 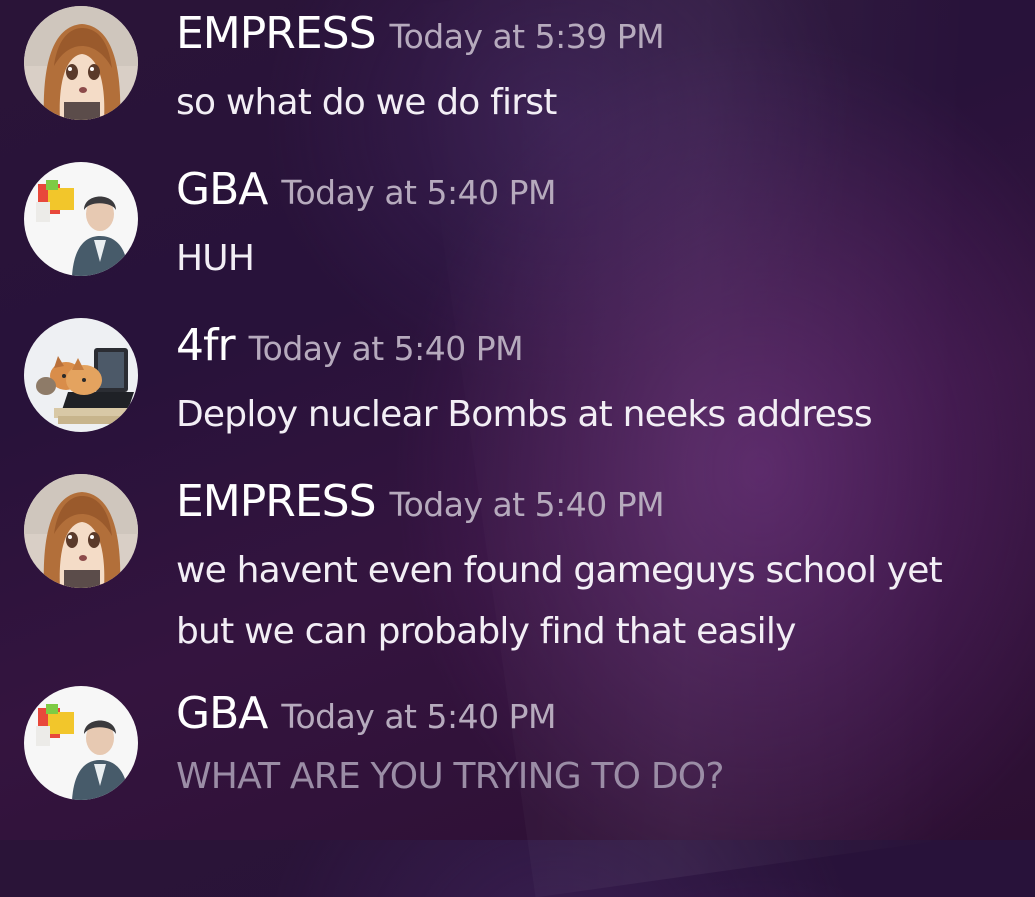 I want to click on cats-on-laptop-avatar, so click(x=81, y=375).